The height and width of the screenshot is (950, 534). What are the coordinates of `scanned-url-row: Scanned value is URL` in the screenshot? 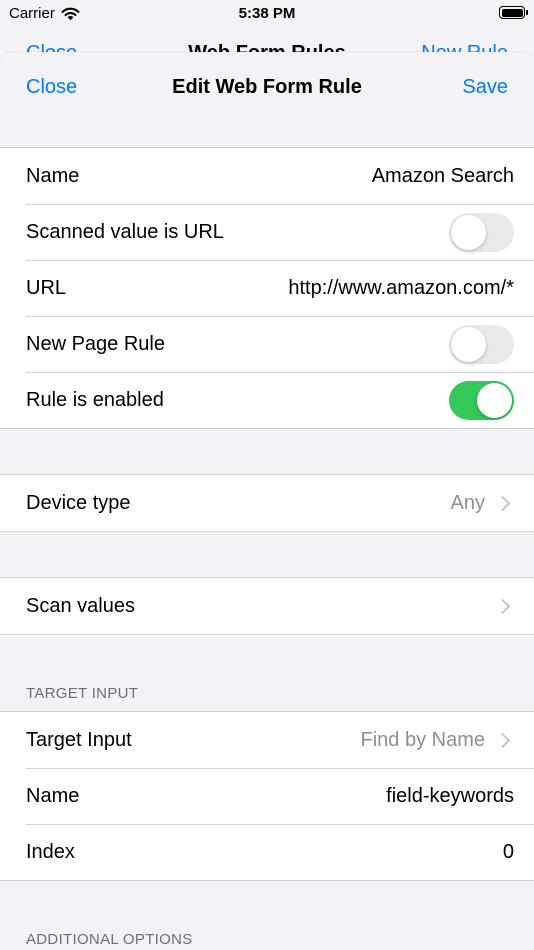 It's located at (267, 232).